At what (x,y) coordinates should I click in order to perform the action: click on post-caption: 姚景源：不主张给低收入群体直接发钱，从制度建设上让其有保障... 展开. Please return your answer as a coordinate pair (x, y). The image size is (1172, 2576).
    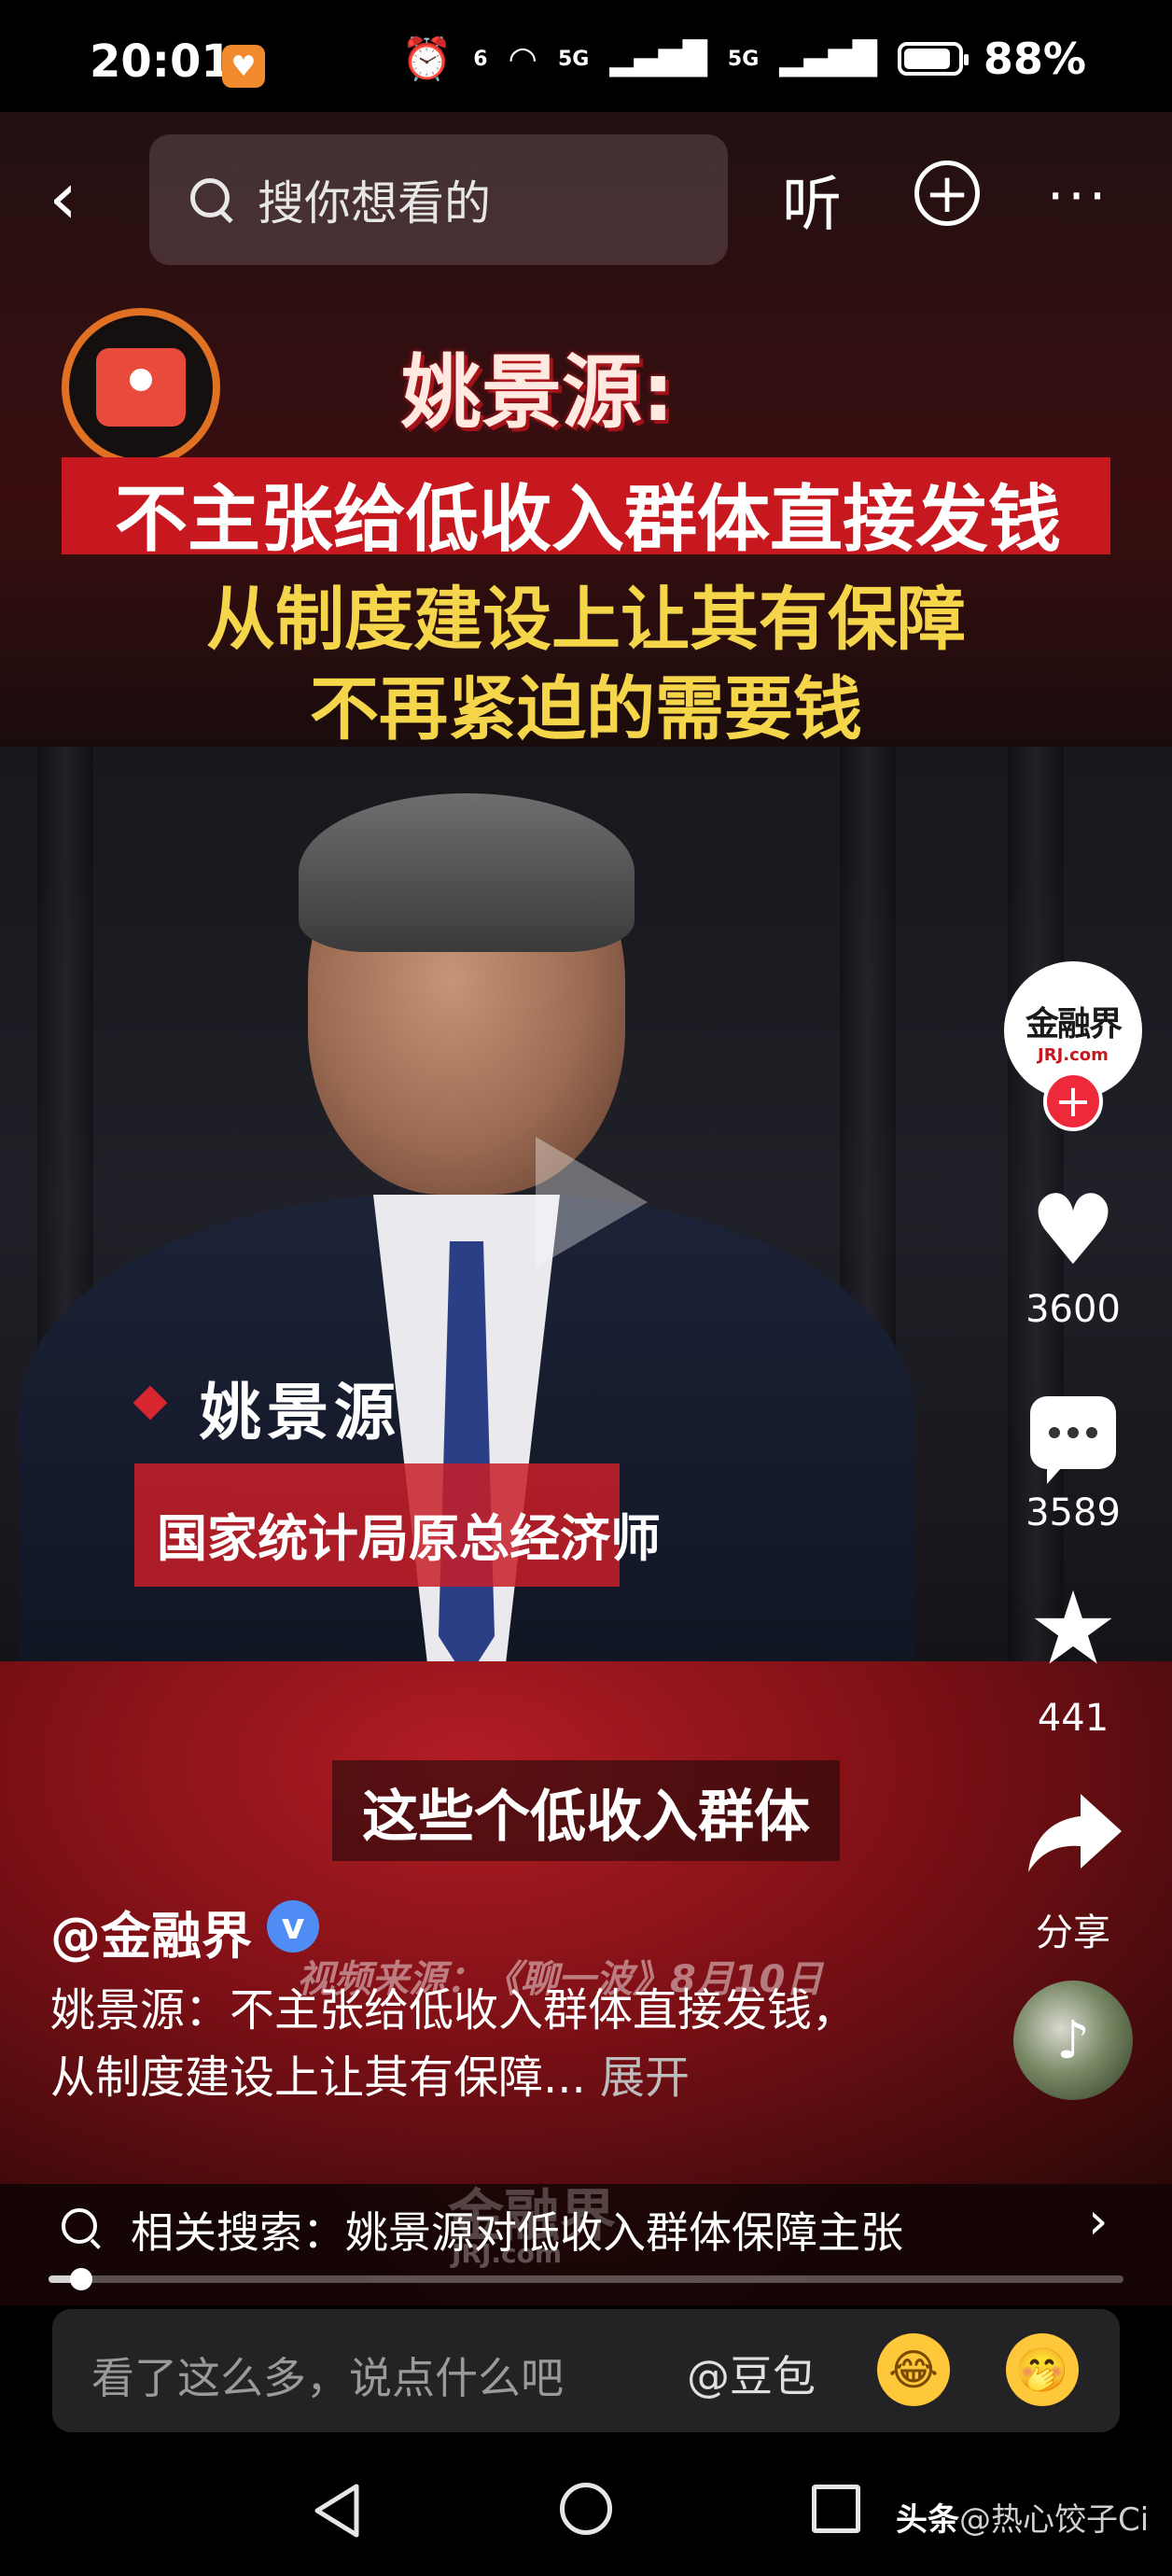
    Looking at the image, I should click on (470, 2044).